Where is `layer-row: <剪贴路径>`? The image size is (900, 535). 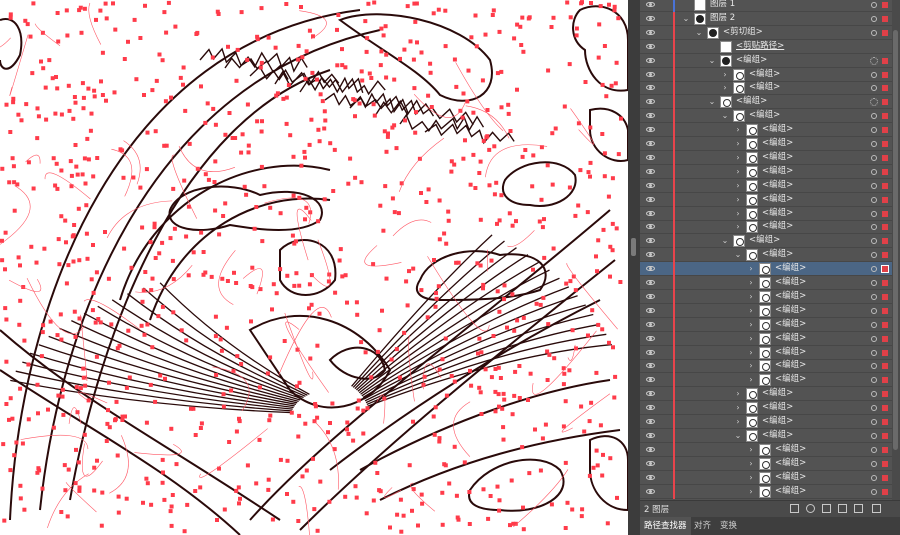
layer-row: <剪贴路径> is located at coordinates (770, 46).